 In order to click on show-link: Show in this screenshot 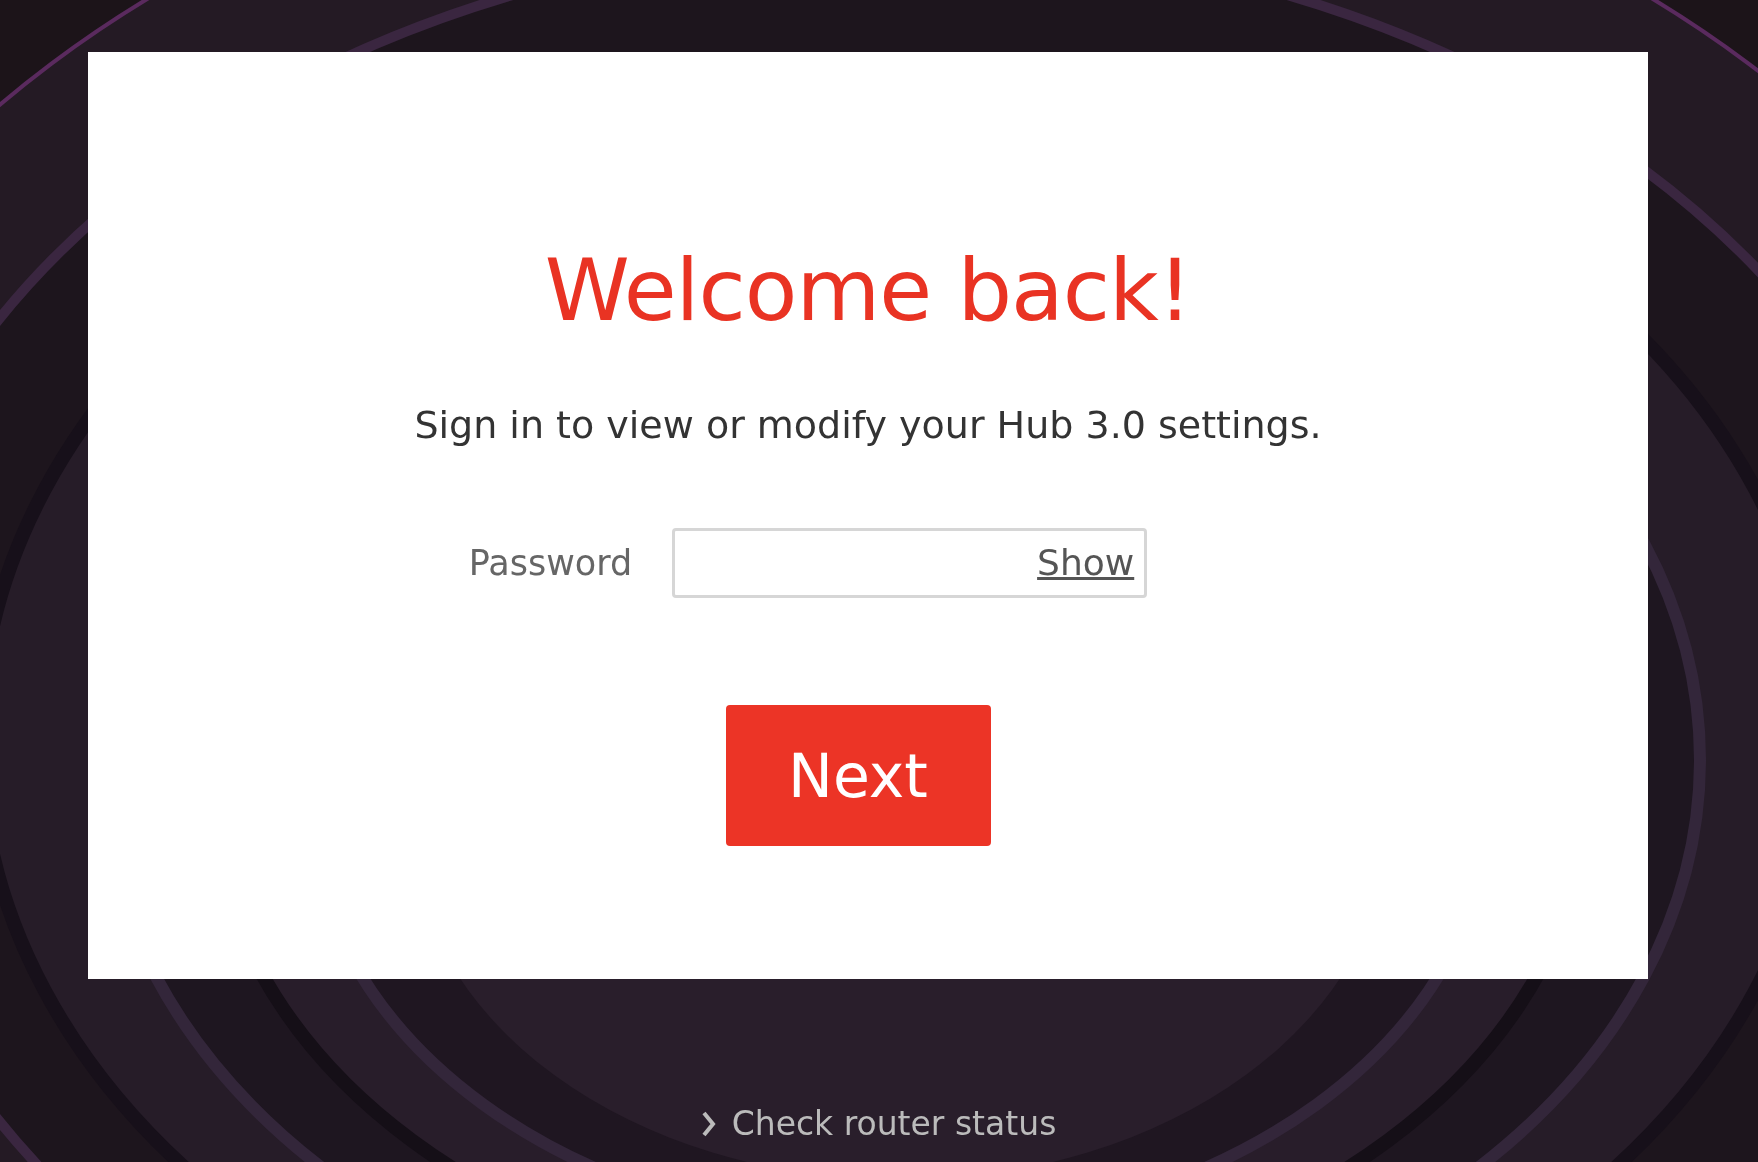, I will do `click(1086, 563)`.